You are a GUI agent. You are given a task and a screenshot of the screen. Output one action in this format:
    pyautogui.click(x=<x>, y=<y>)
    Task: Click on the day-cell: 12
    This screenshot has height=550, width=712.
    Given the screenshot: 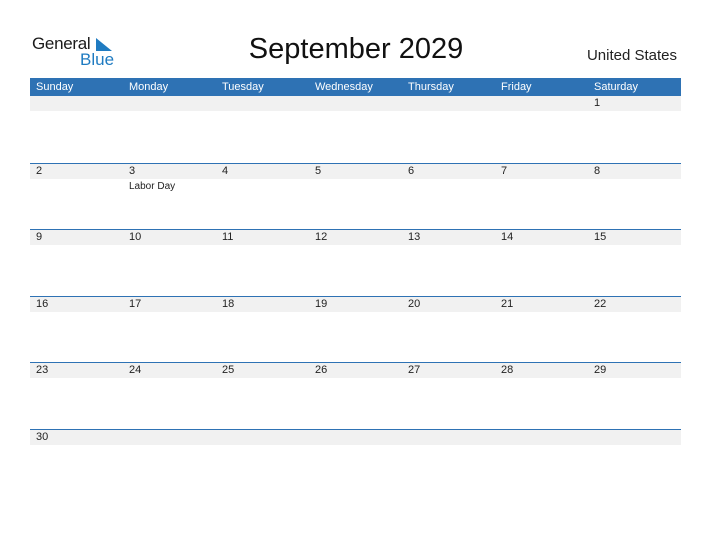 What is the action you would take?
    pyautogui.click(x=355, y=263)
    